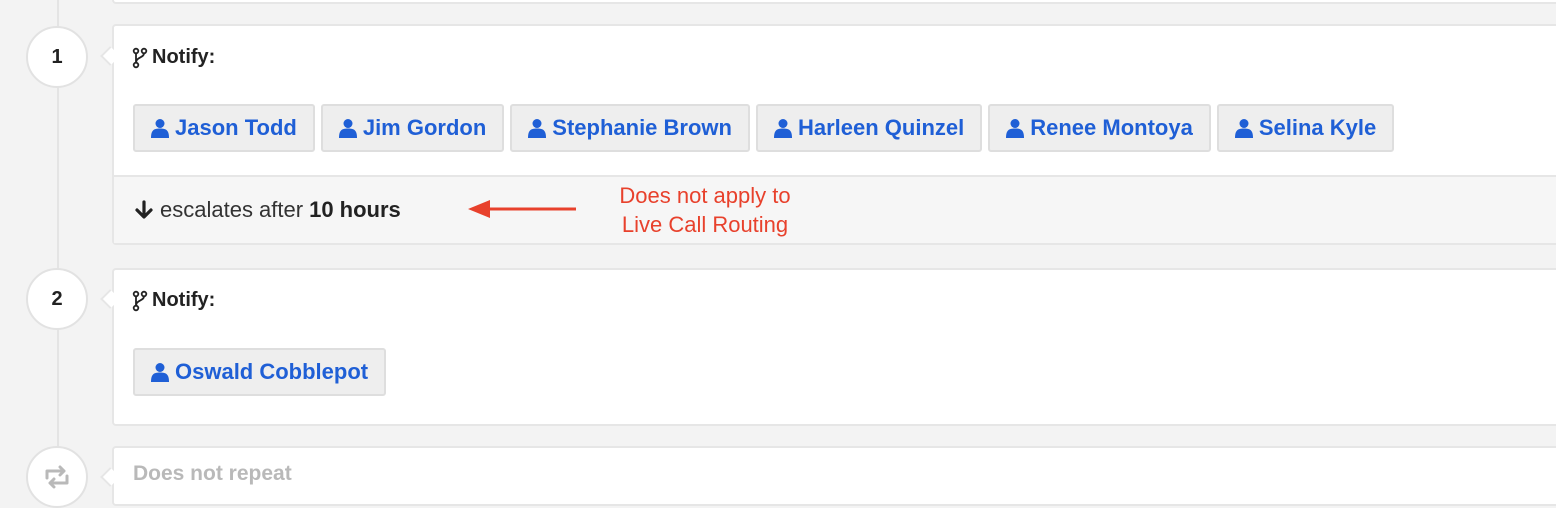 The image size is (1556, 508). I want to click on user-chip-selina-kyle: Selina Kyle, so click(1305, 128).